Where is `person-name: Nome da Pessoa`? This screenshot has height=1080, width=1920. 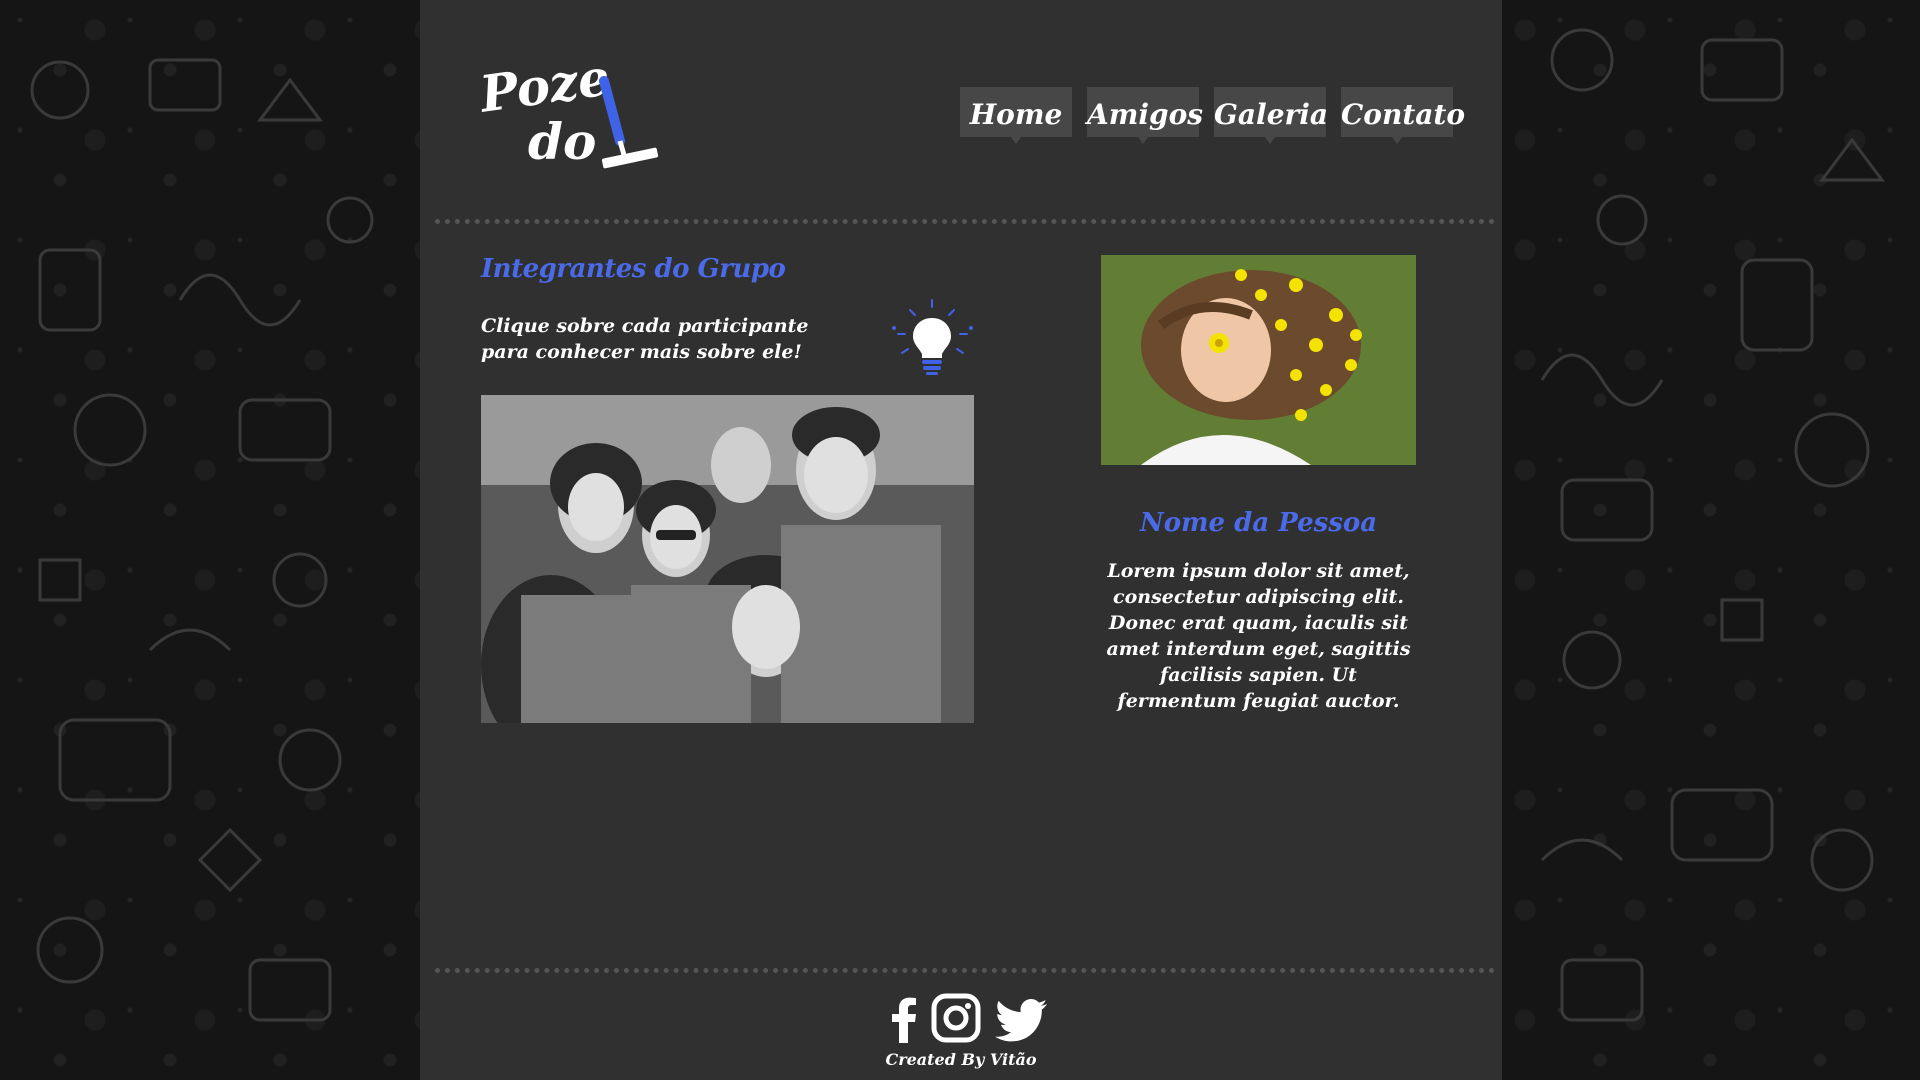
person-name: Nome da Pessoa is located at coordinates (1258, 523).